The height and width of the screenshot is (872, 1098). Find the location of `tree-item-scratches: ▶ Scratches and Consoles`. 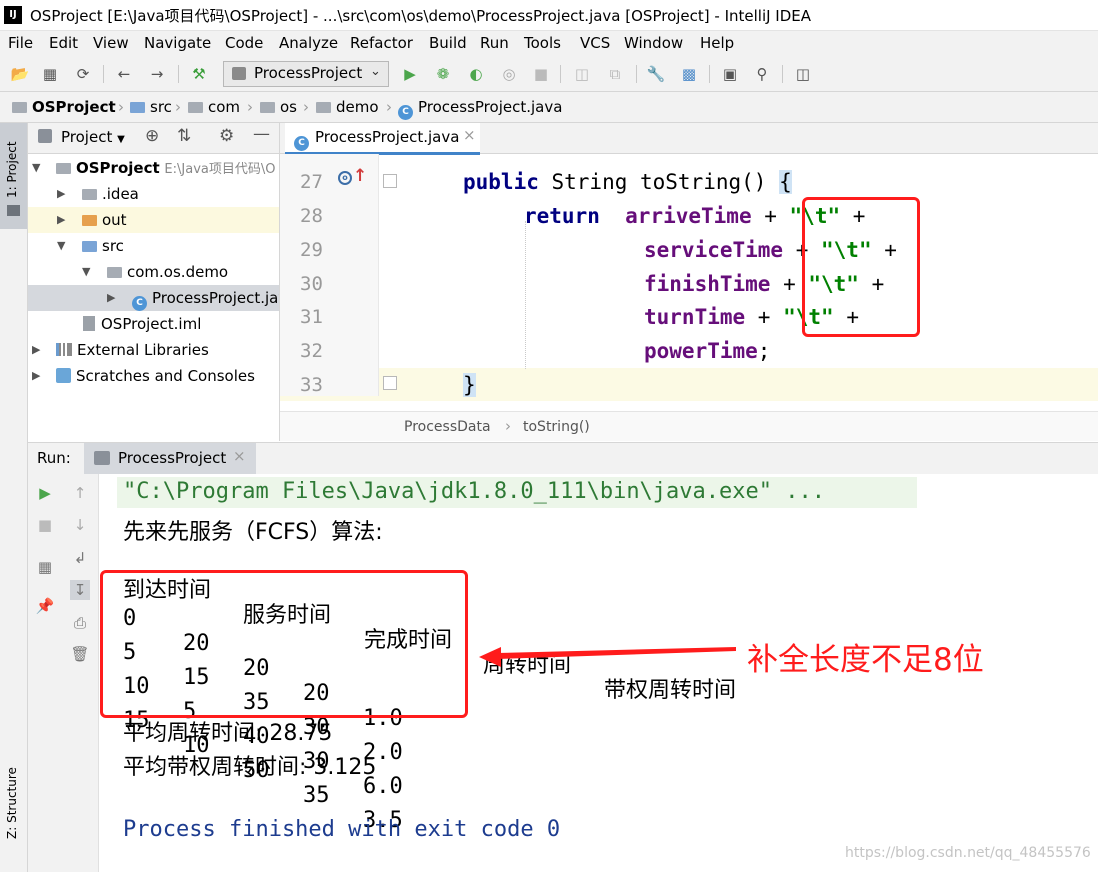

tree-item-scratches: ▶ Scratches and Consoles is located at coordinates (153, 376).